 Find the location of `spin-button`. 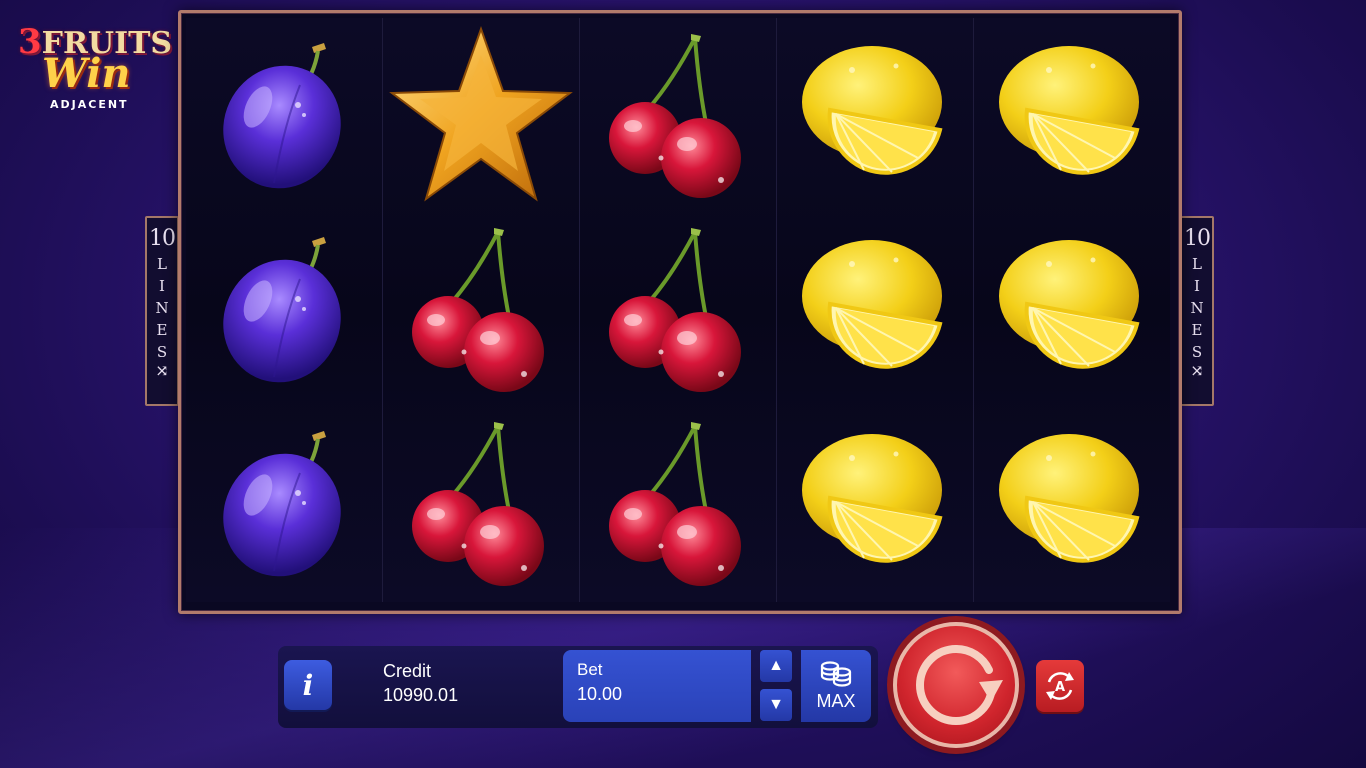

spin-button is located at coordinates (956, 685).